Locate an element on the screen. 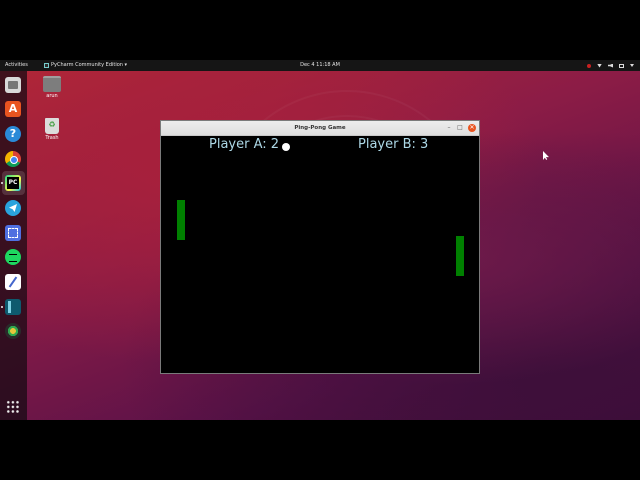 Image resolution: width=640 pixels, height=480 pixels. ball is located at coordinates (286, 147).